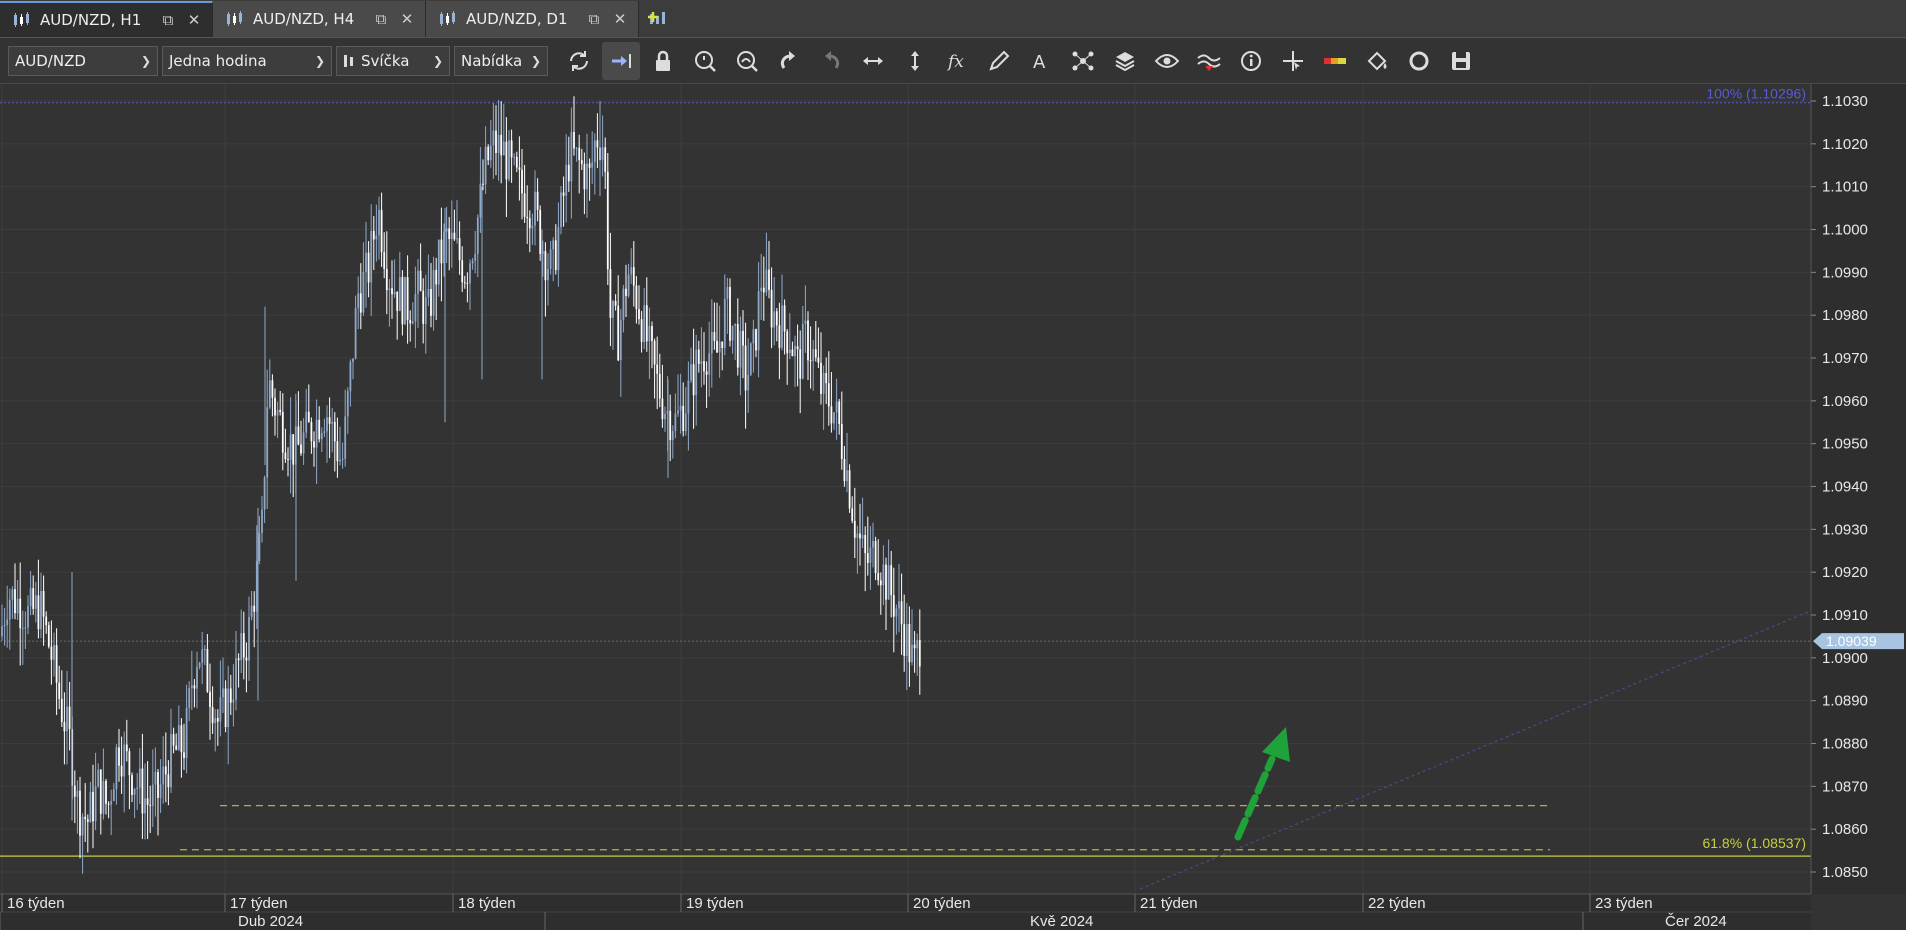  I want to click on chart-type-wrap: Svíčka, so click(376, 61).